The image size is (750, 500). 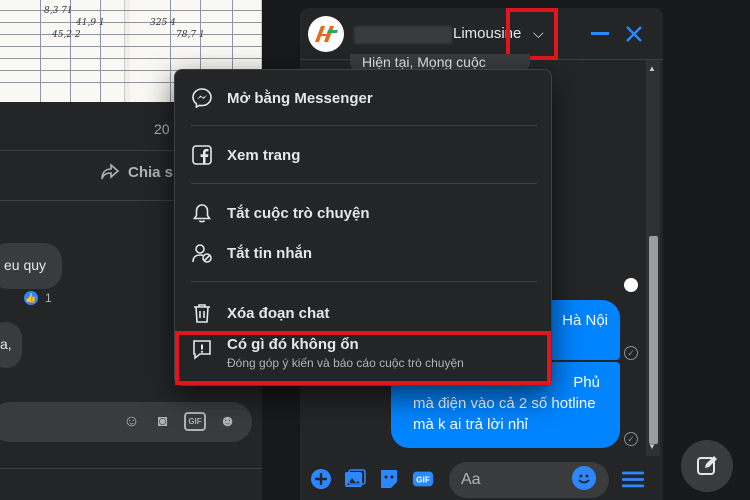 I want to click on post-timestamp: 20, so click(x=162, y=129).